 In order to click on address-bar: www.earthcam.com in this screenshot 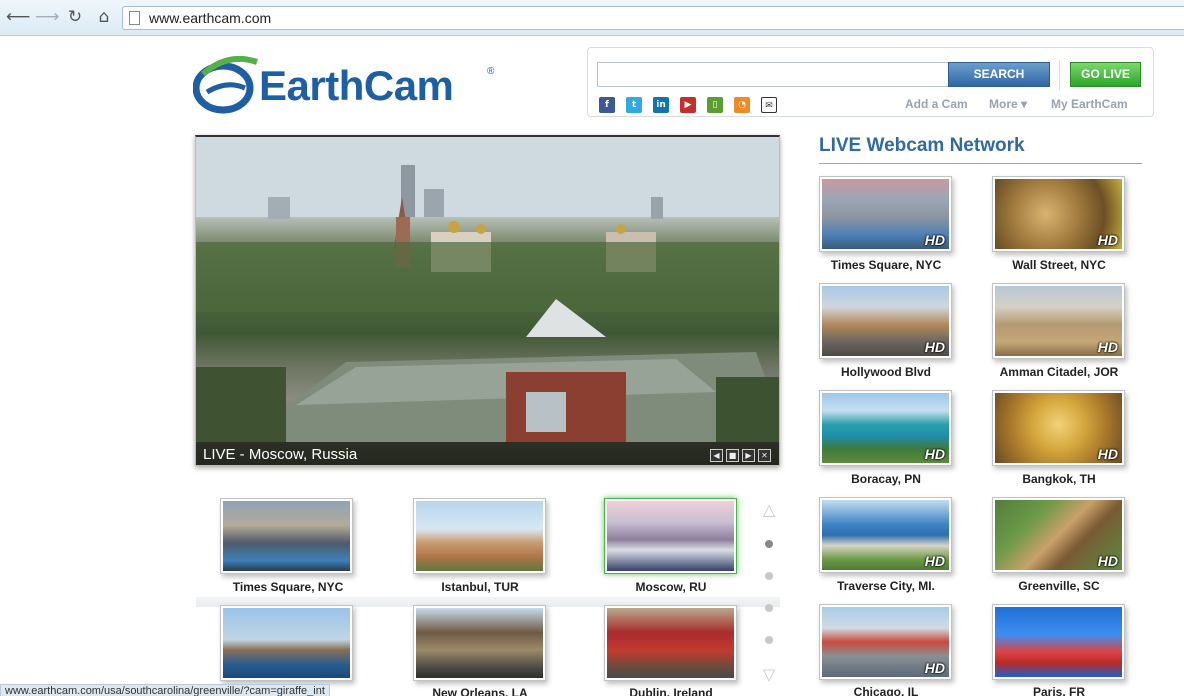, I will do `click(653, 18)`.